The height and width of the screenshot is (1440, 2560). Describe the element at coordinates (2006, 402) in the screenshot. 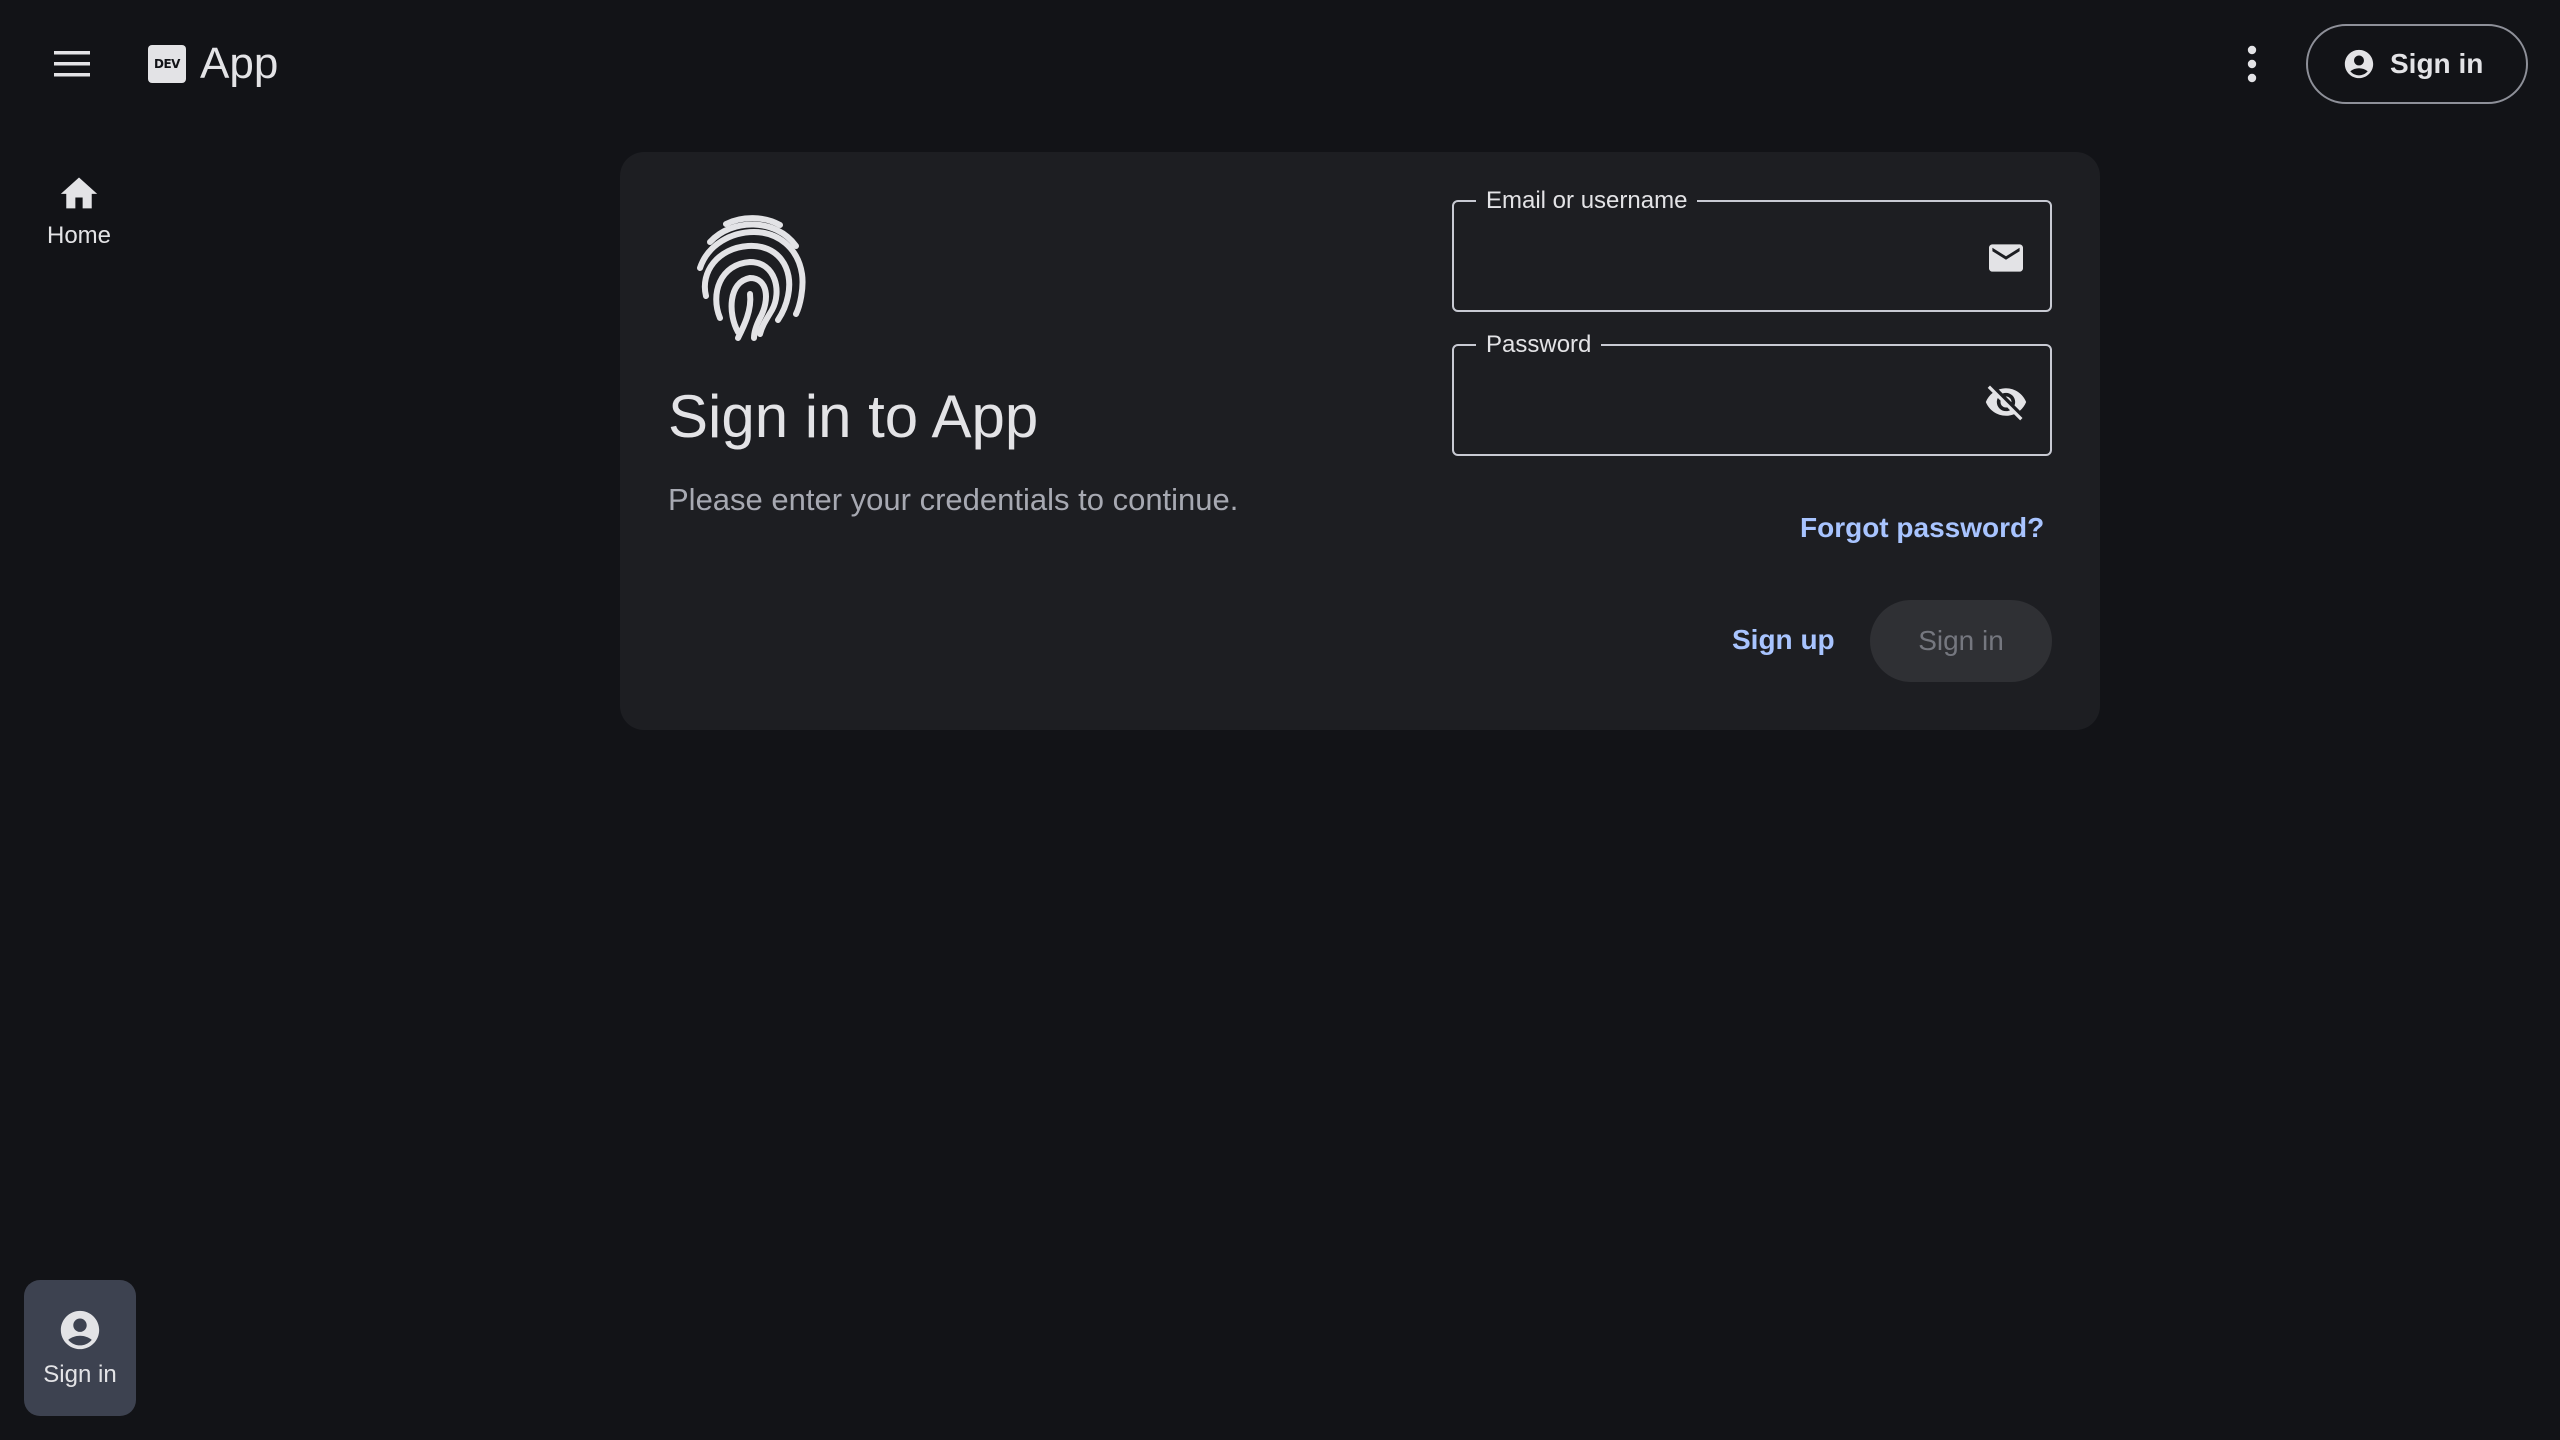

I see `visibility-off-icon` at that location.